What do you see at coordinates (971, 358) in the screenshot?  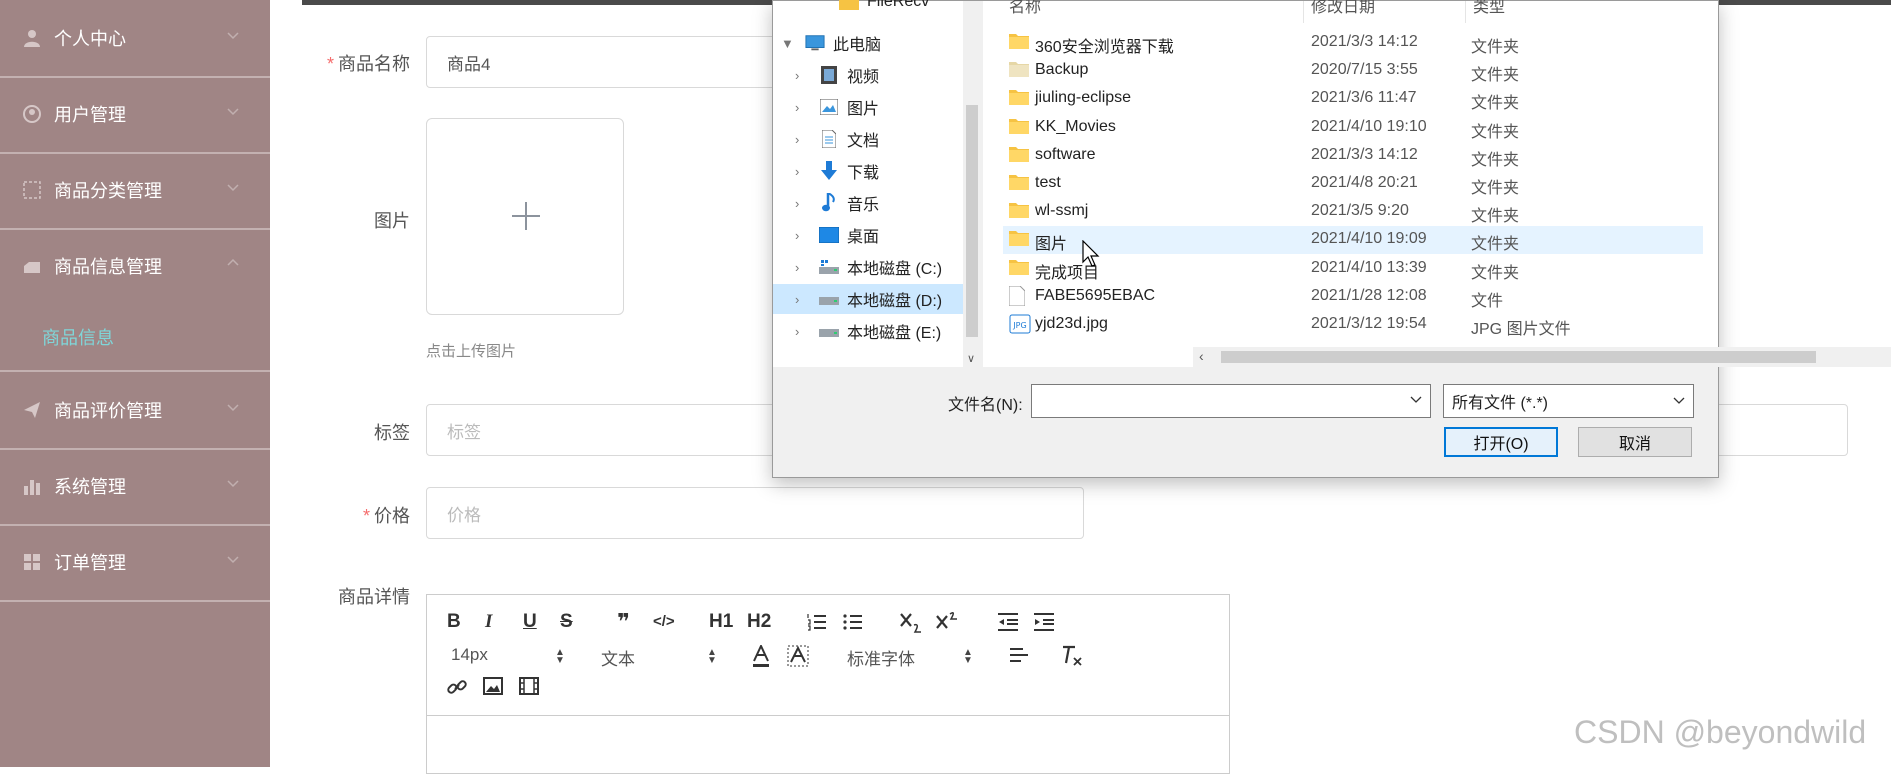 I see `scroll-down-icon: ∨` at bounding box center [971, 358].